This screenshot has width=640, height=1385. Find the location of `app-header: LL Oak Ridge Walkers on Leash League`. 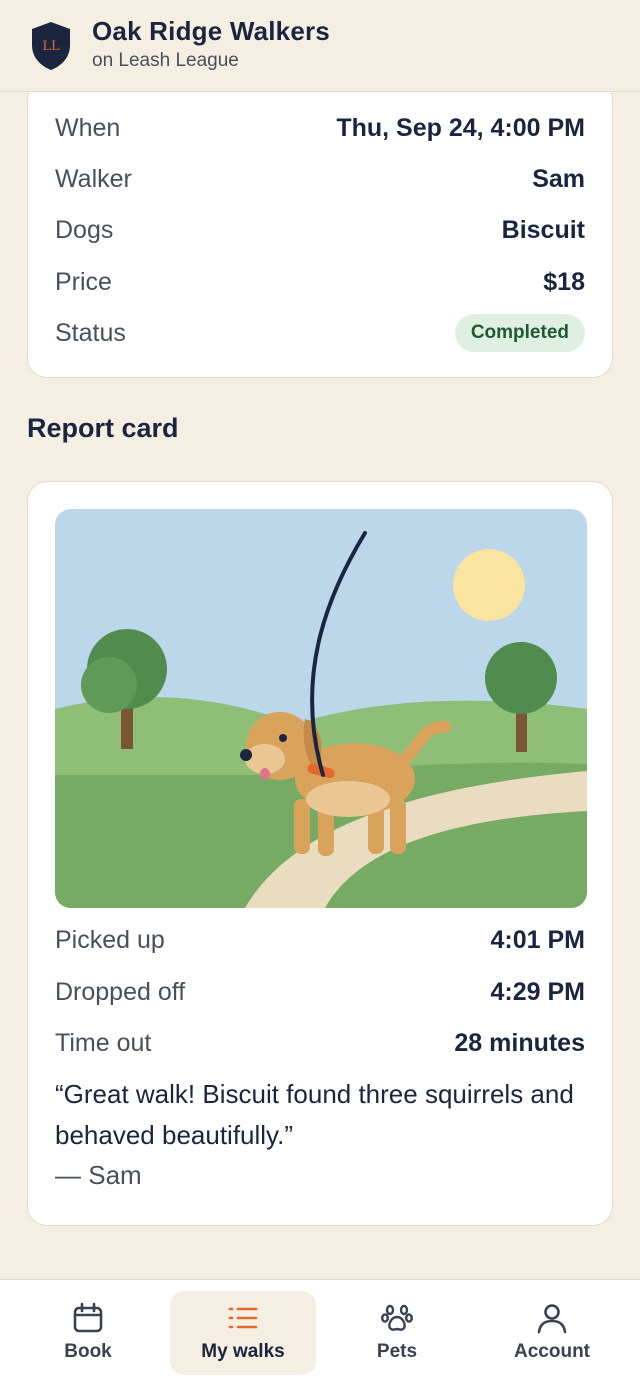

app-header: LL Oak Ridge Walkers on Leash League is located at coordinates (320, 46).